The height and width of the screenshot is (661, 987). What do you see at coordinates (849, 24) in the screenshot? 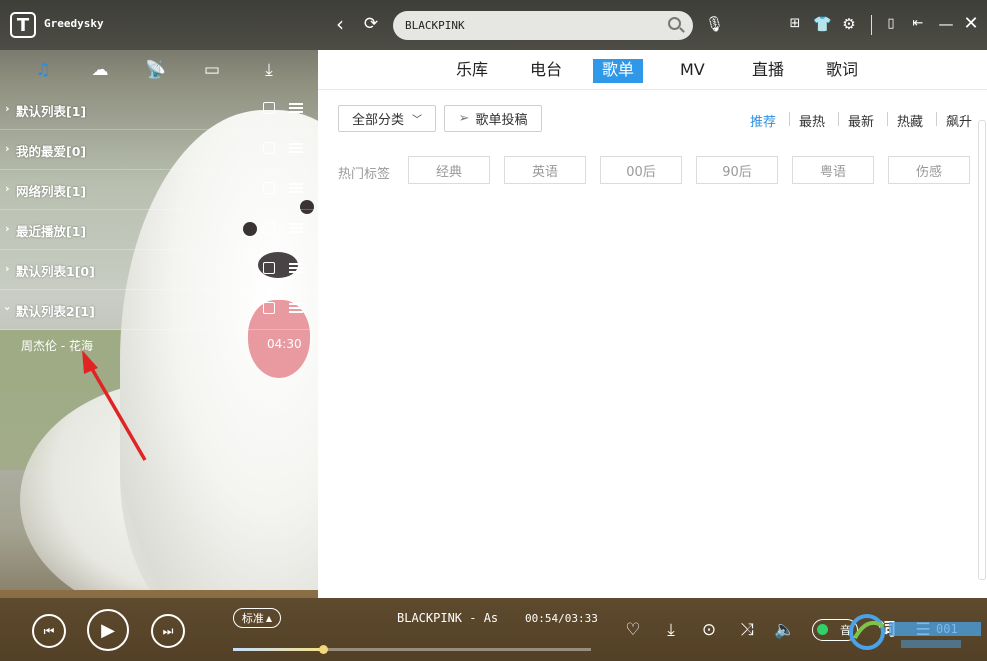
I see `settings-icon: ⚙` at bounding box center [849, 24].